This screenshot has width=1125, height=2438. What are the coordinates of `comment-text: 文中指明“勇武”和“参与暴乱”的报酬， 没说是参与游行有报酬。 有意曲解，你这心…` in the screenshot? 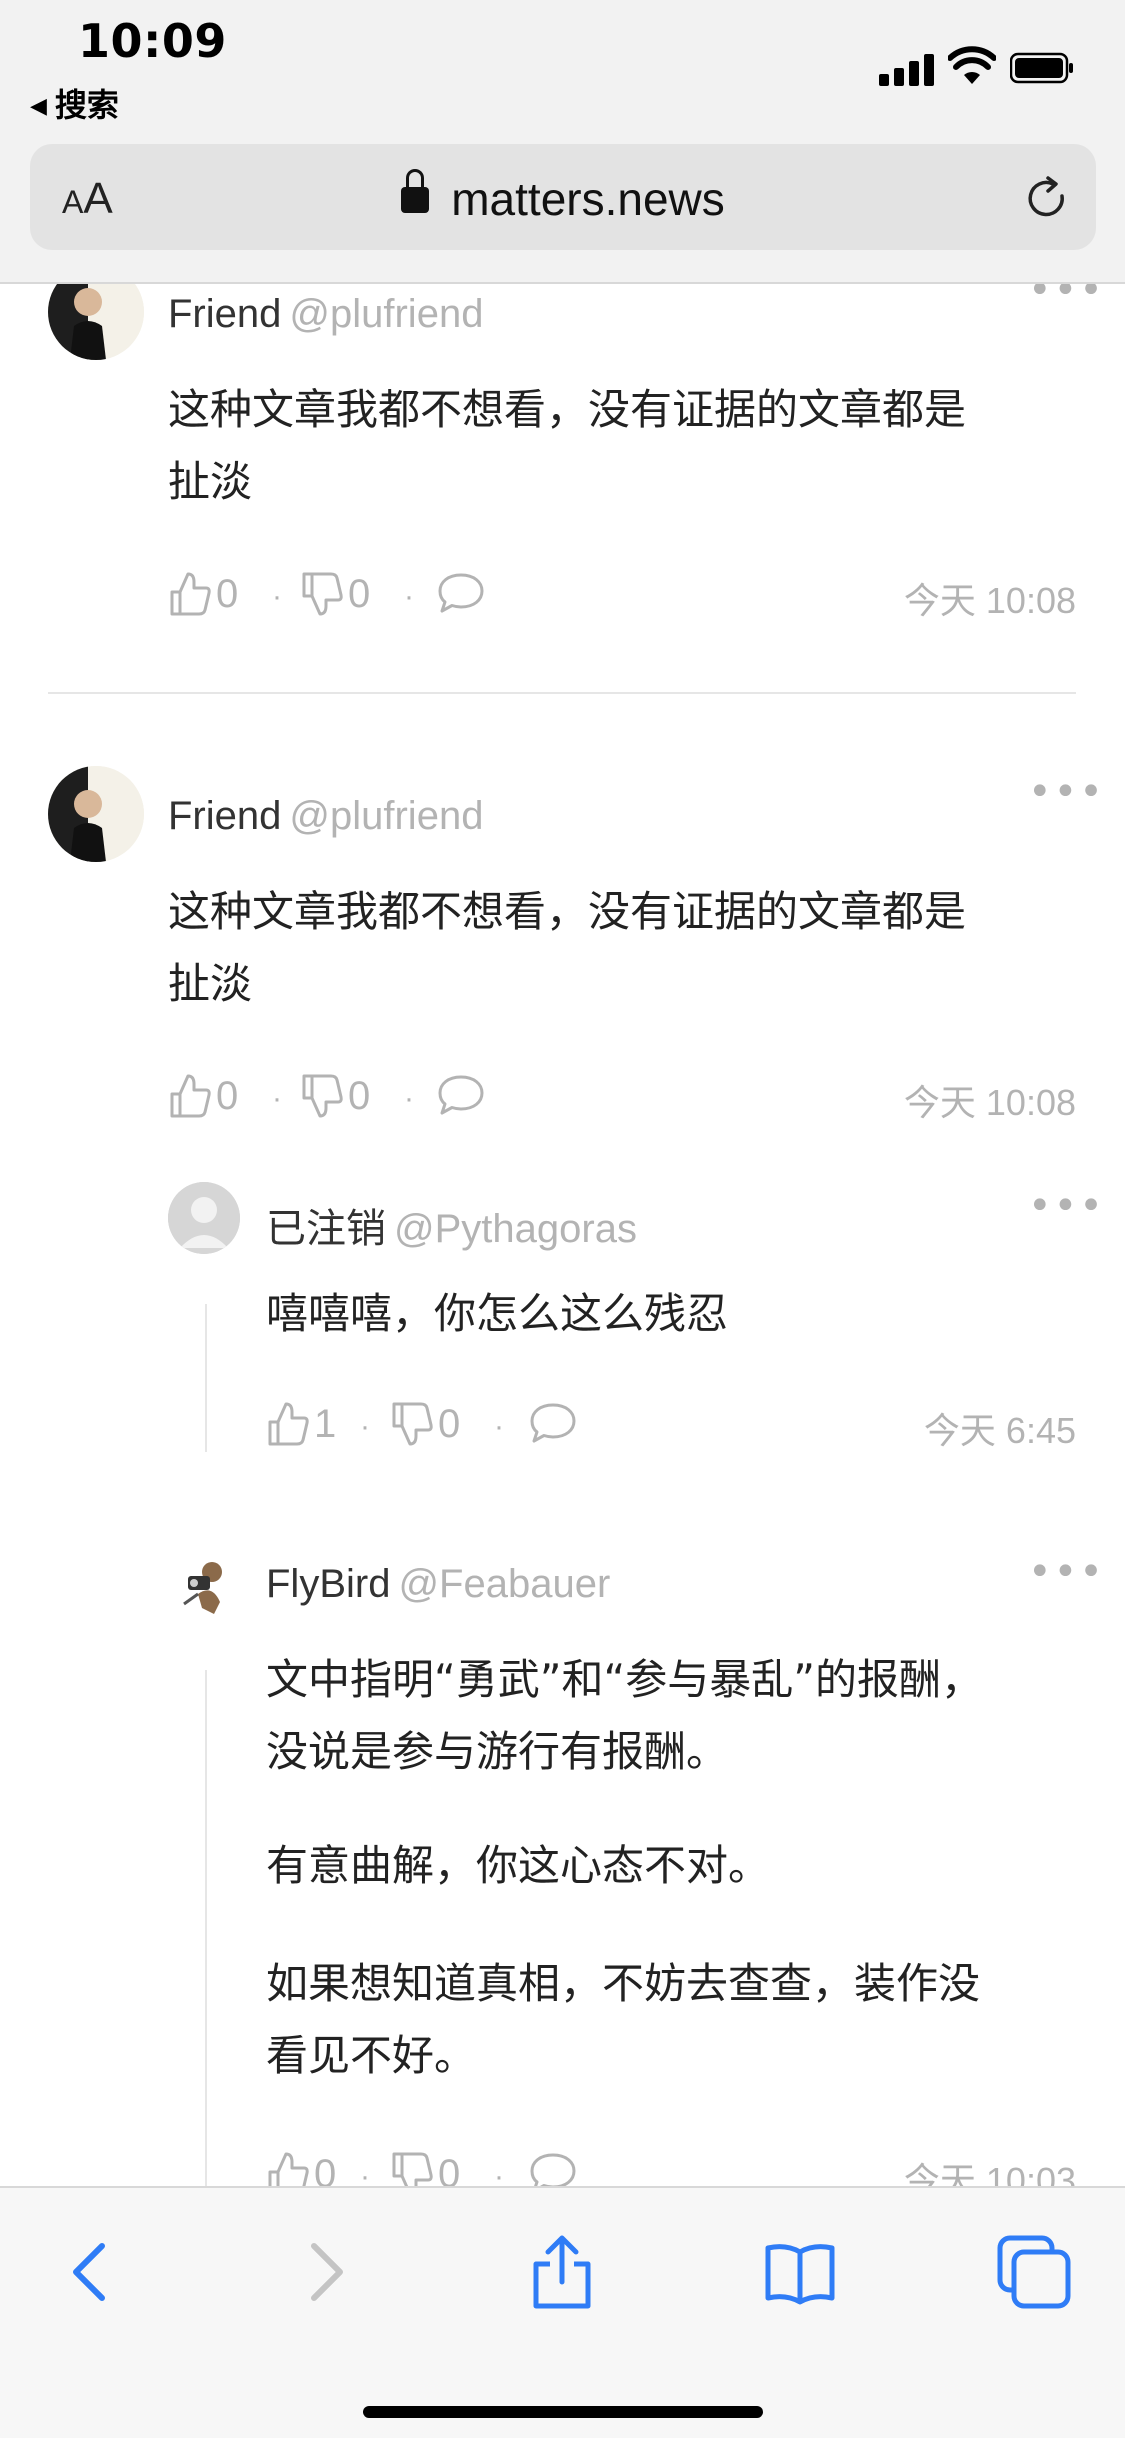 It's located at (671, 1868).